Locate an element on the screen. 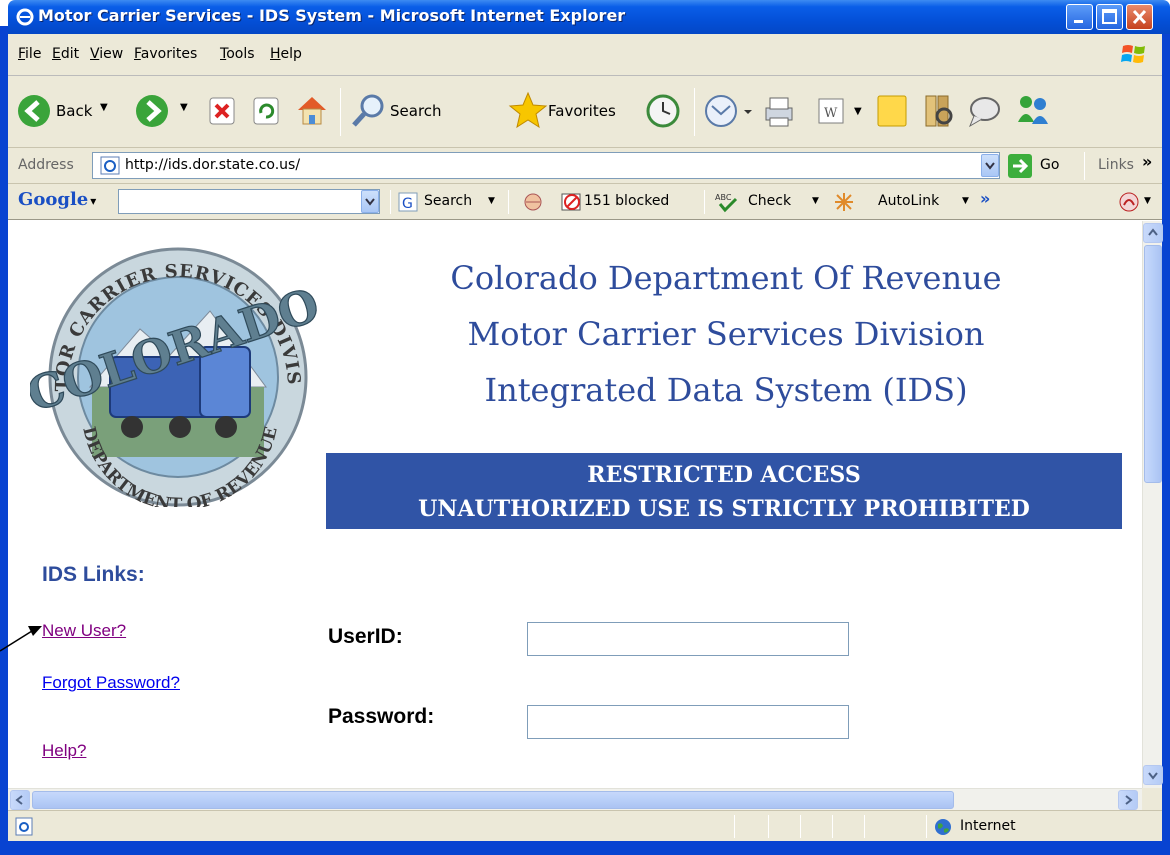  banner-line-restricted: RESTRICTED ACCESS is located at coordinates (724, 475).